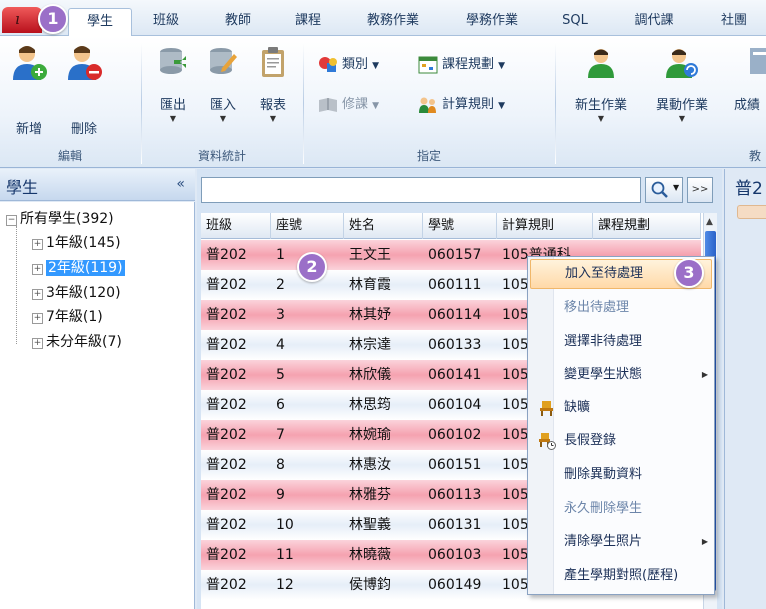  What do you see at coordinates (751, 212) in the screenshot?
I see `detail-tab` at bounding box center [751, 212].